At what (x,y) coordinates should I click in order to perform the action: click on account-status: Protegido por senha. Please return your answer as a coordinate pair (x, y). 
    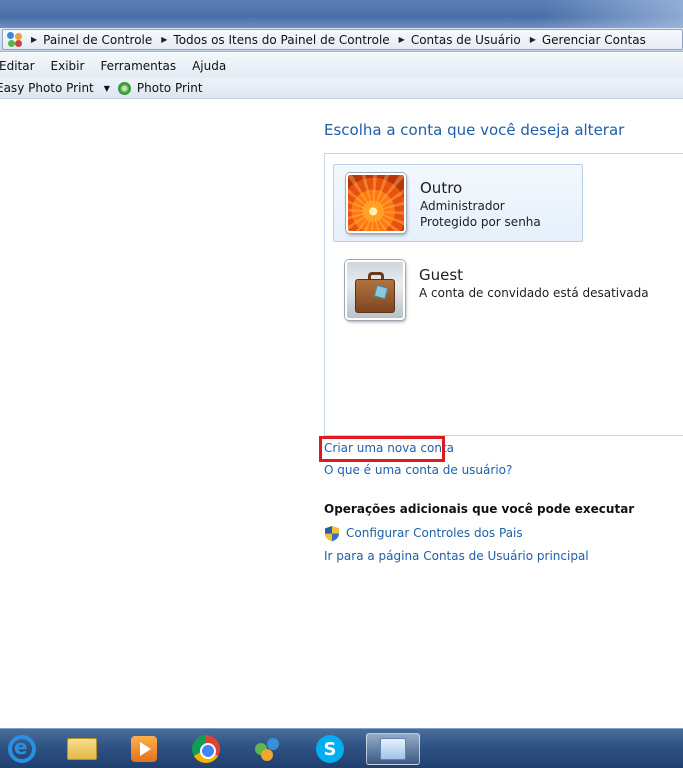
    Looking at the image, I should click on (480, 222).